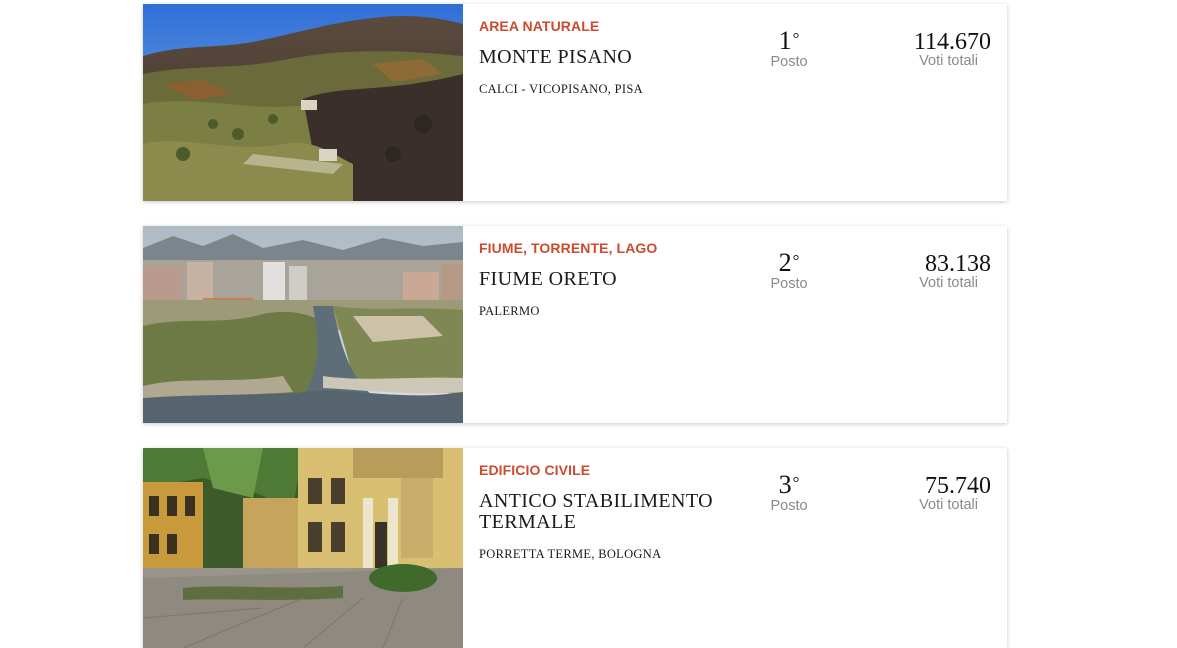  What do you see at coordinates (952, 42) in the screenshot?
I see `votes-count: 114.670` at bounding box center [952, 42].